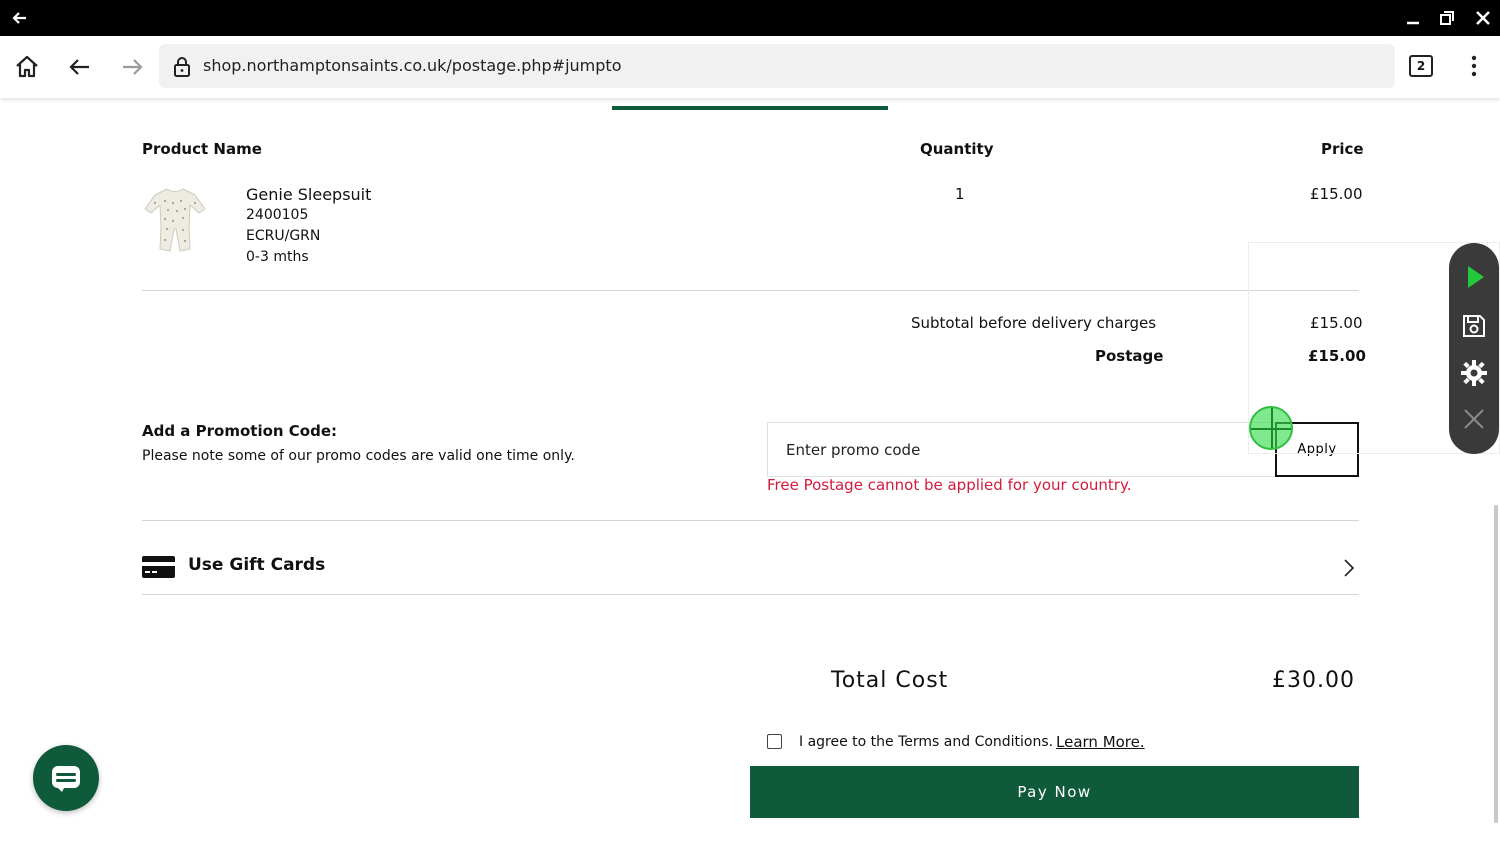  What do you see at coordinates (283, 236) in the screenshot?
I see `product-colour: ECRU/GRN` at bounding box center [283, 236].